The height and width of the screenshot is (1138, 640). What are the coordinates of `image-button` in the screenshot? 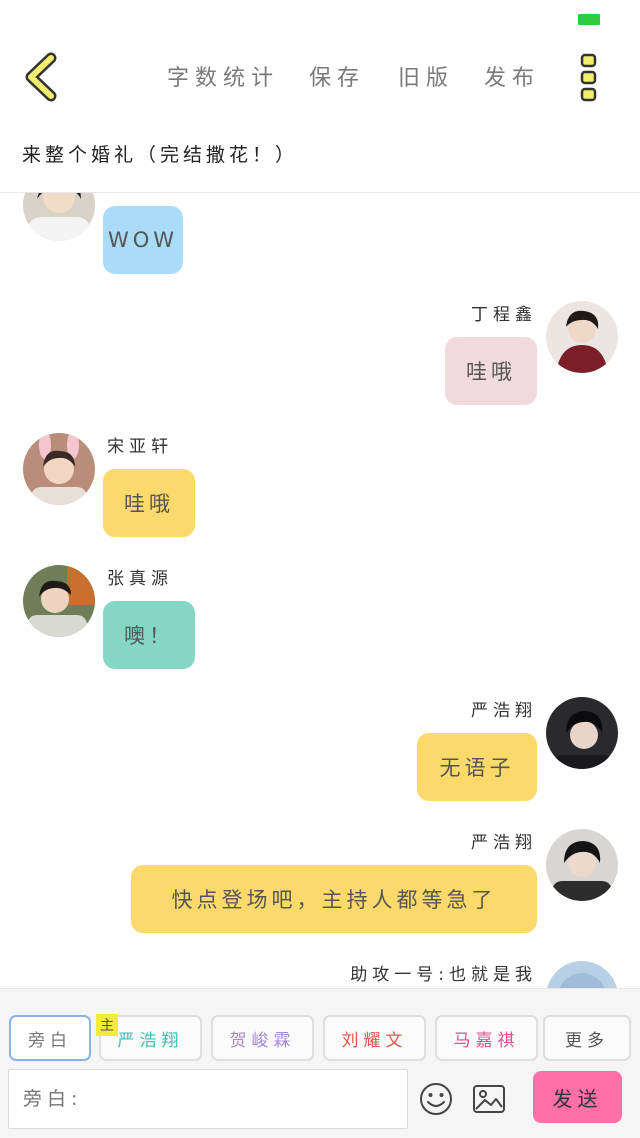 It's located at (489, 1099).